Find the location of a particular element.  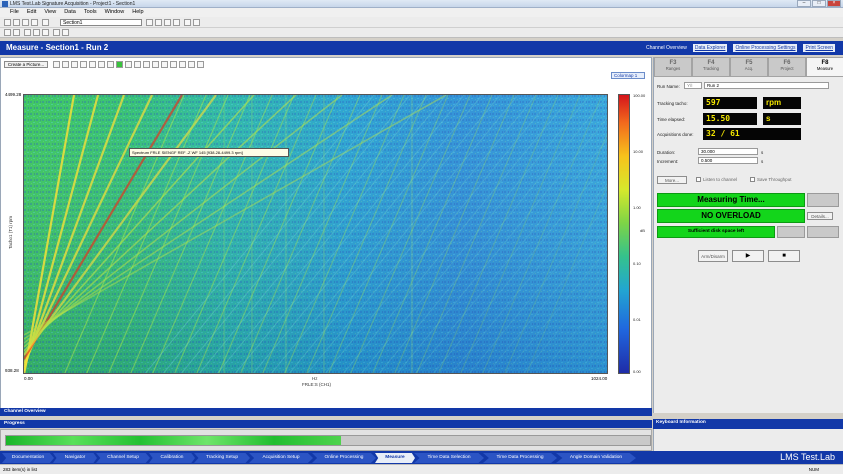

workflow-tab-time-data-selection: Time Data Selection is located at coordinates (449, 458).